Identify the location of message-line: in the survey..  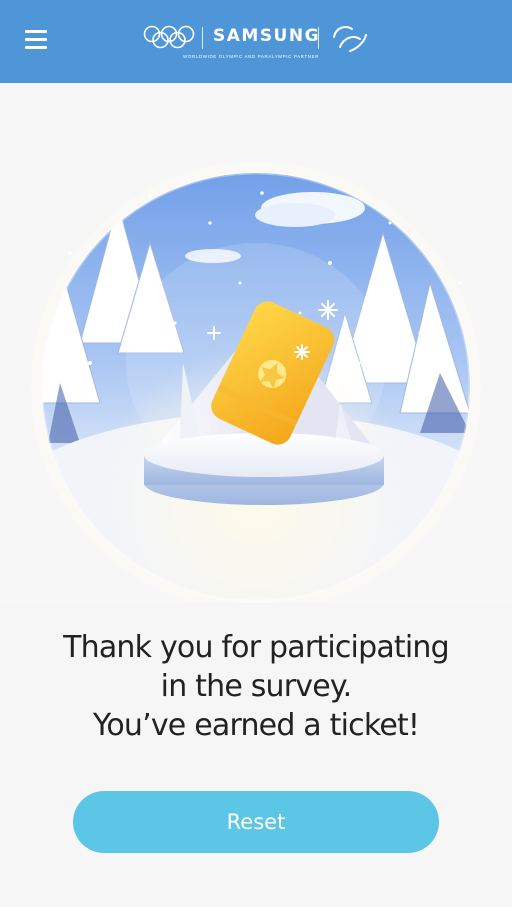
(256, 686).